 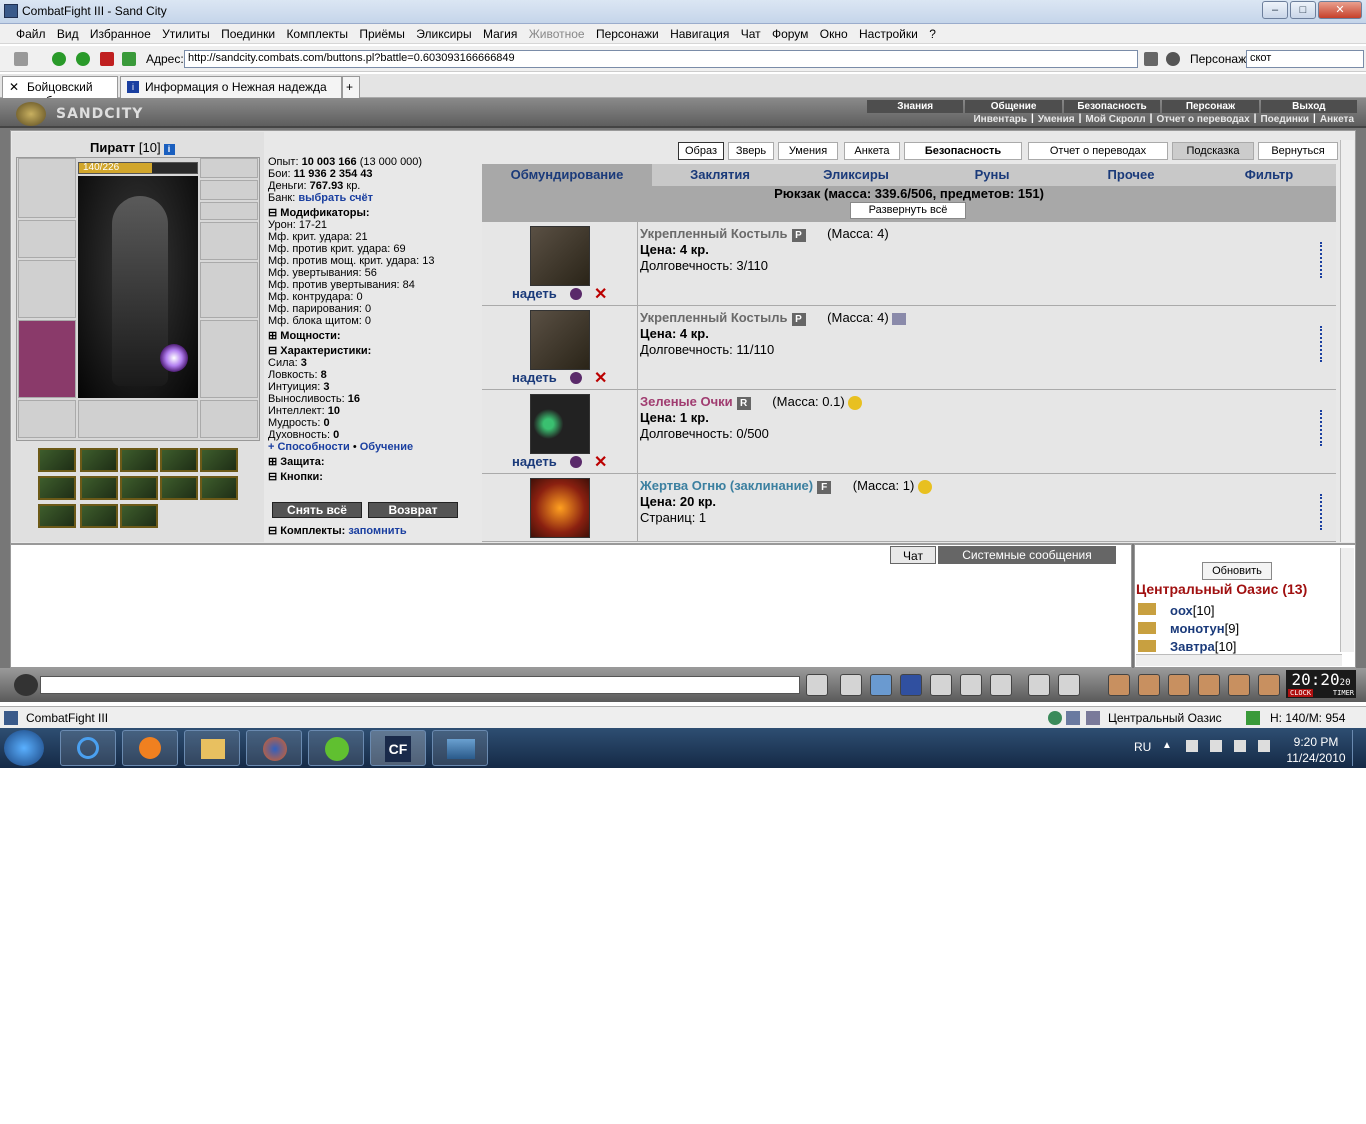 I want to click on menu-chat: Чат, so click(x=751, y=32).